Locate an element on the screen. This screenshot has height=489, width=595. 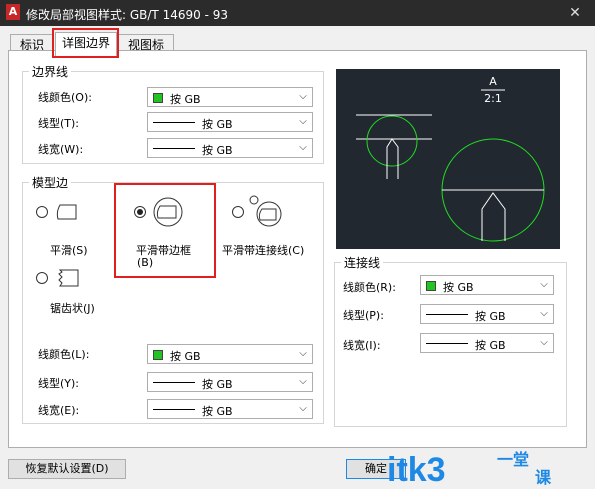
preview-pane: A 2:1 is located at coordinates (448, 159).